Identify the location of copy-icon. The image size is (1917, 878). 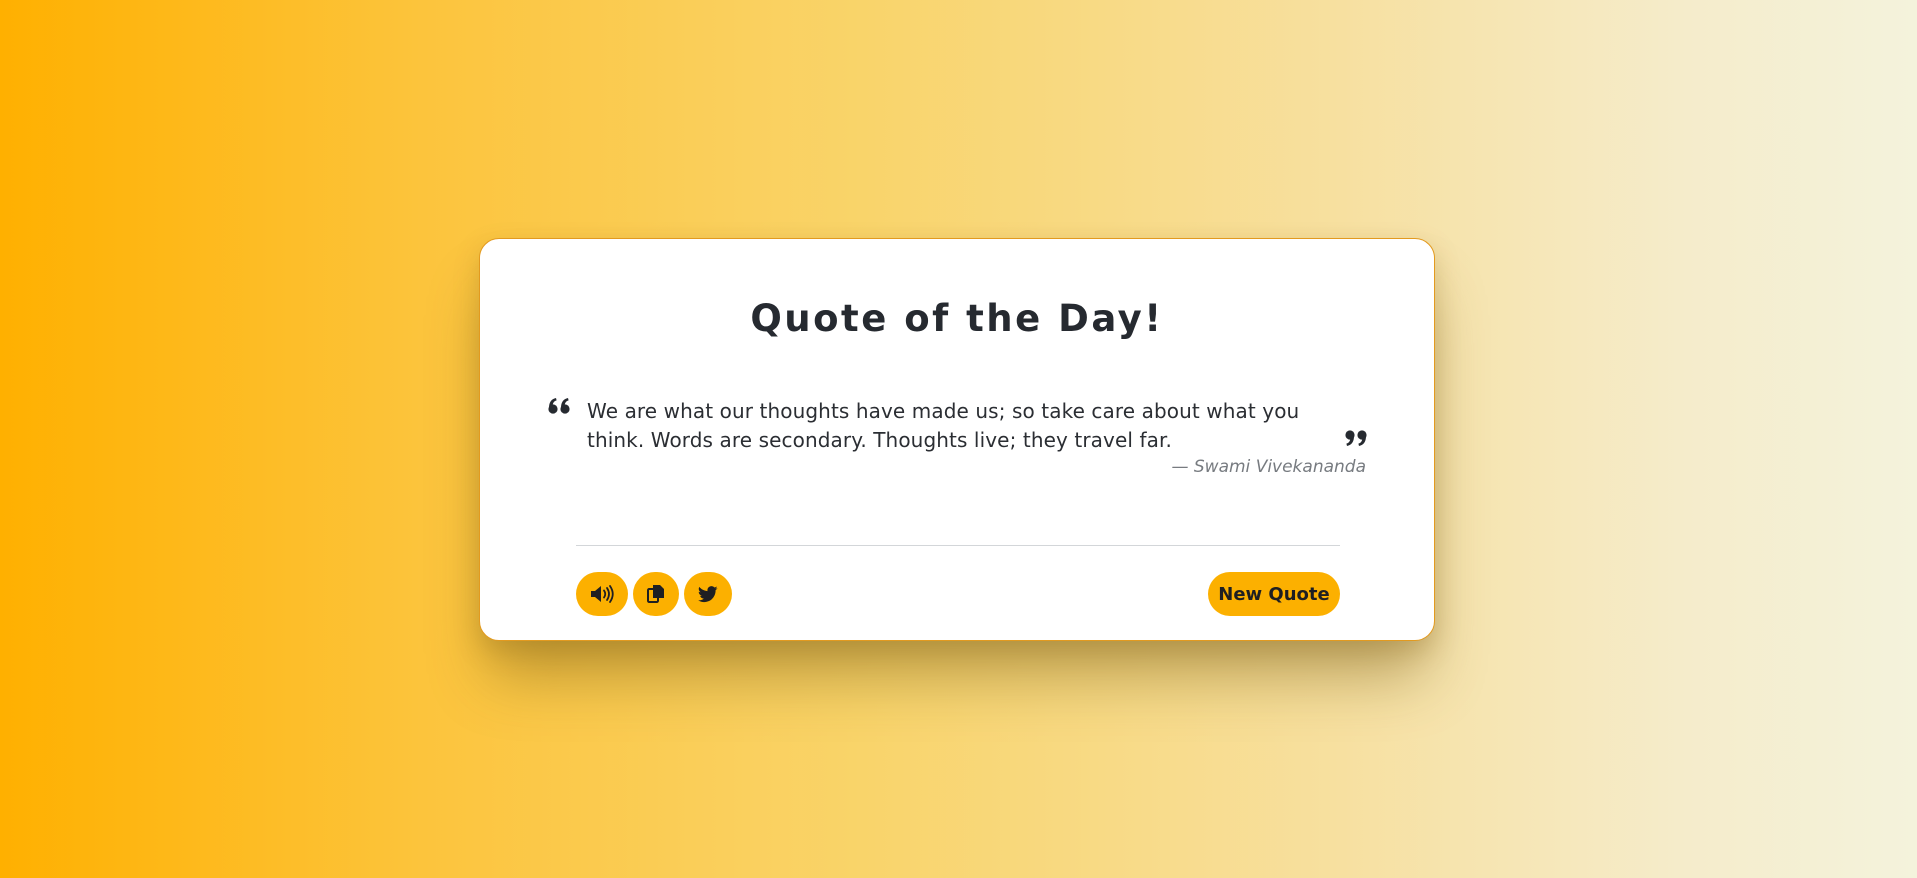
(656, 594).